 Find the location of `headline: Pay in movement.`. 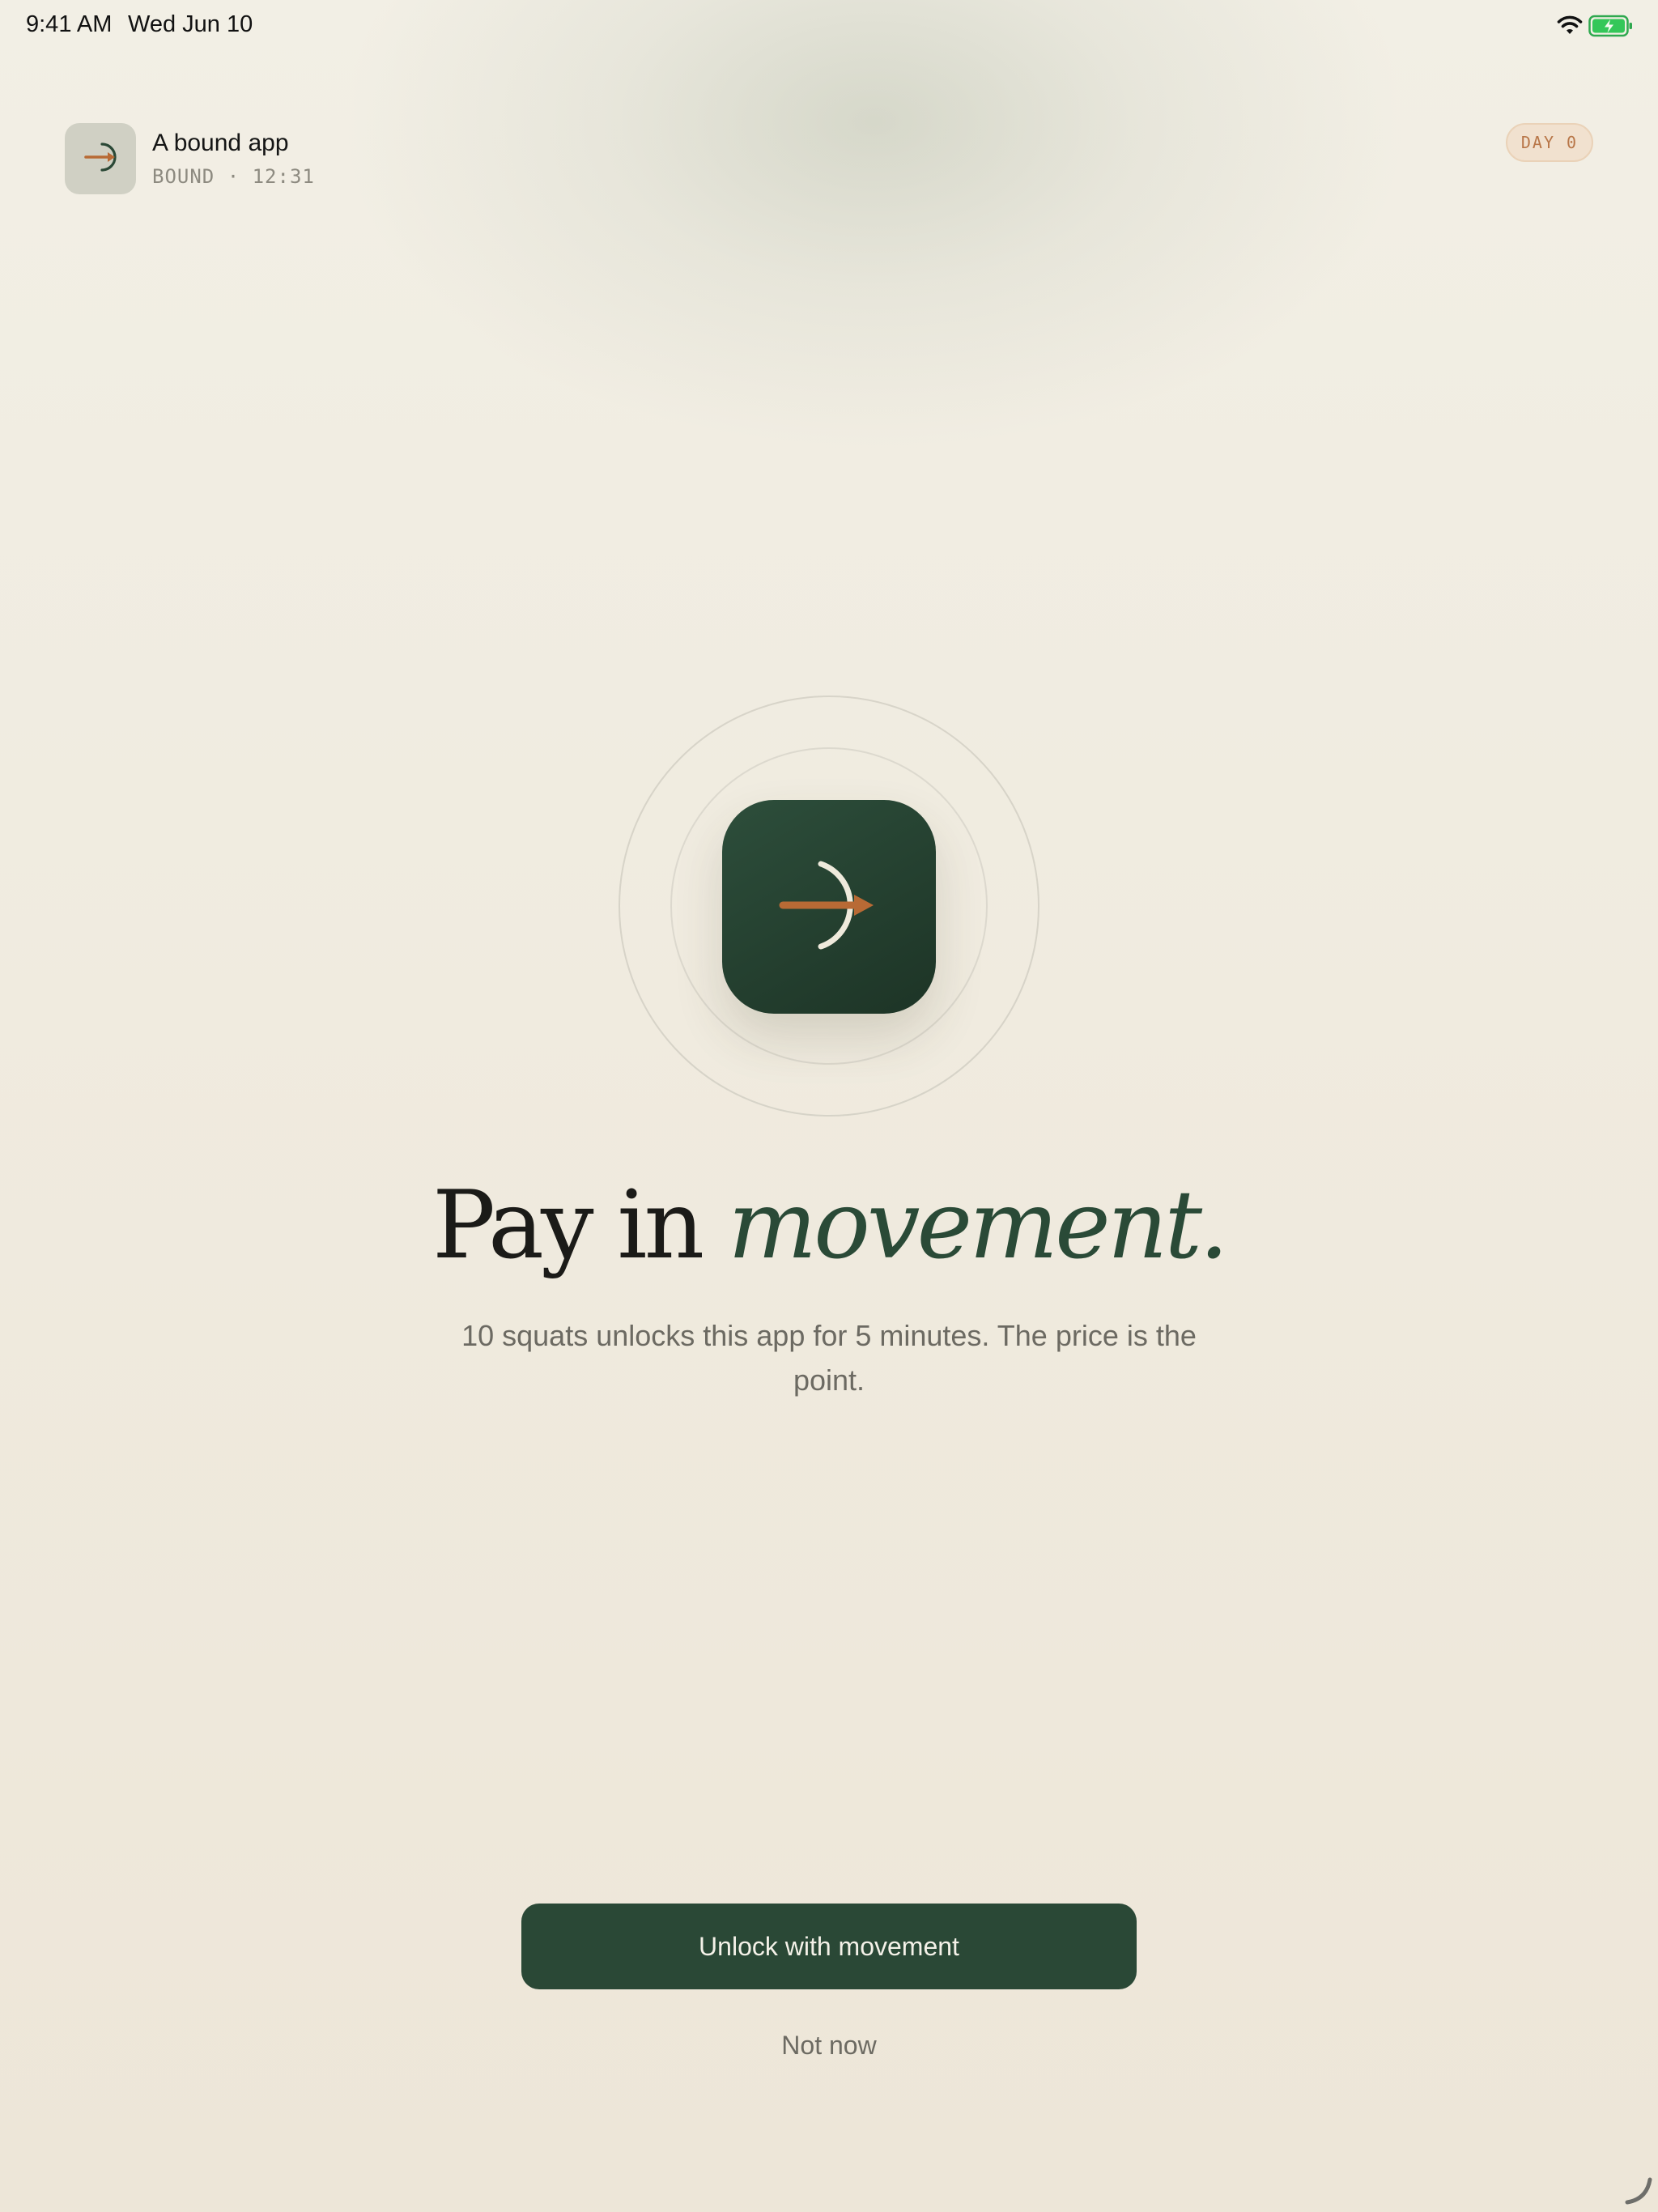

headline: Pay in movement. is located at coordinates (829, 1226).